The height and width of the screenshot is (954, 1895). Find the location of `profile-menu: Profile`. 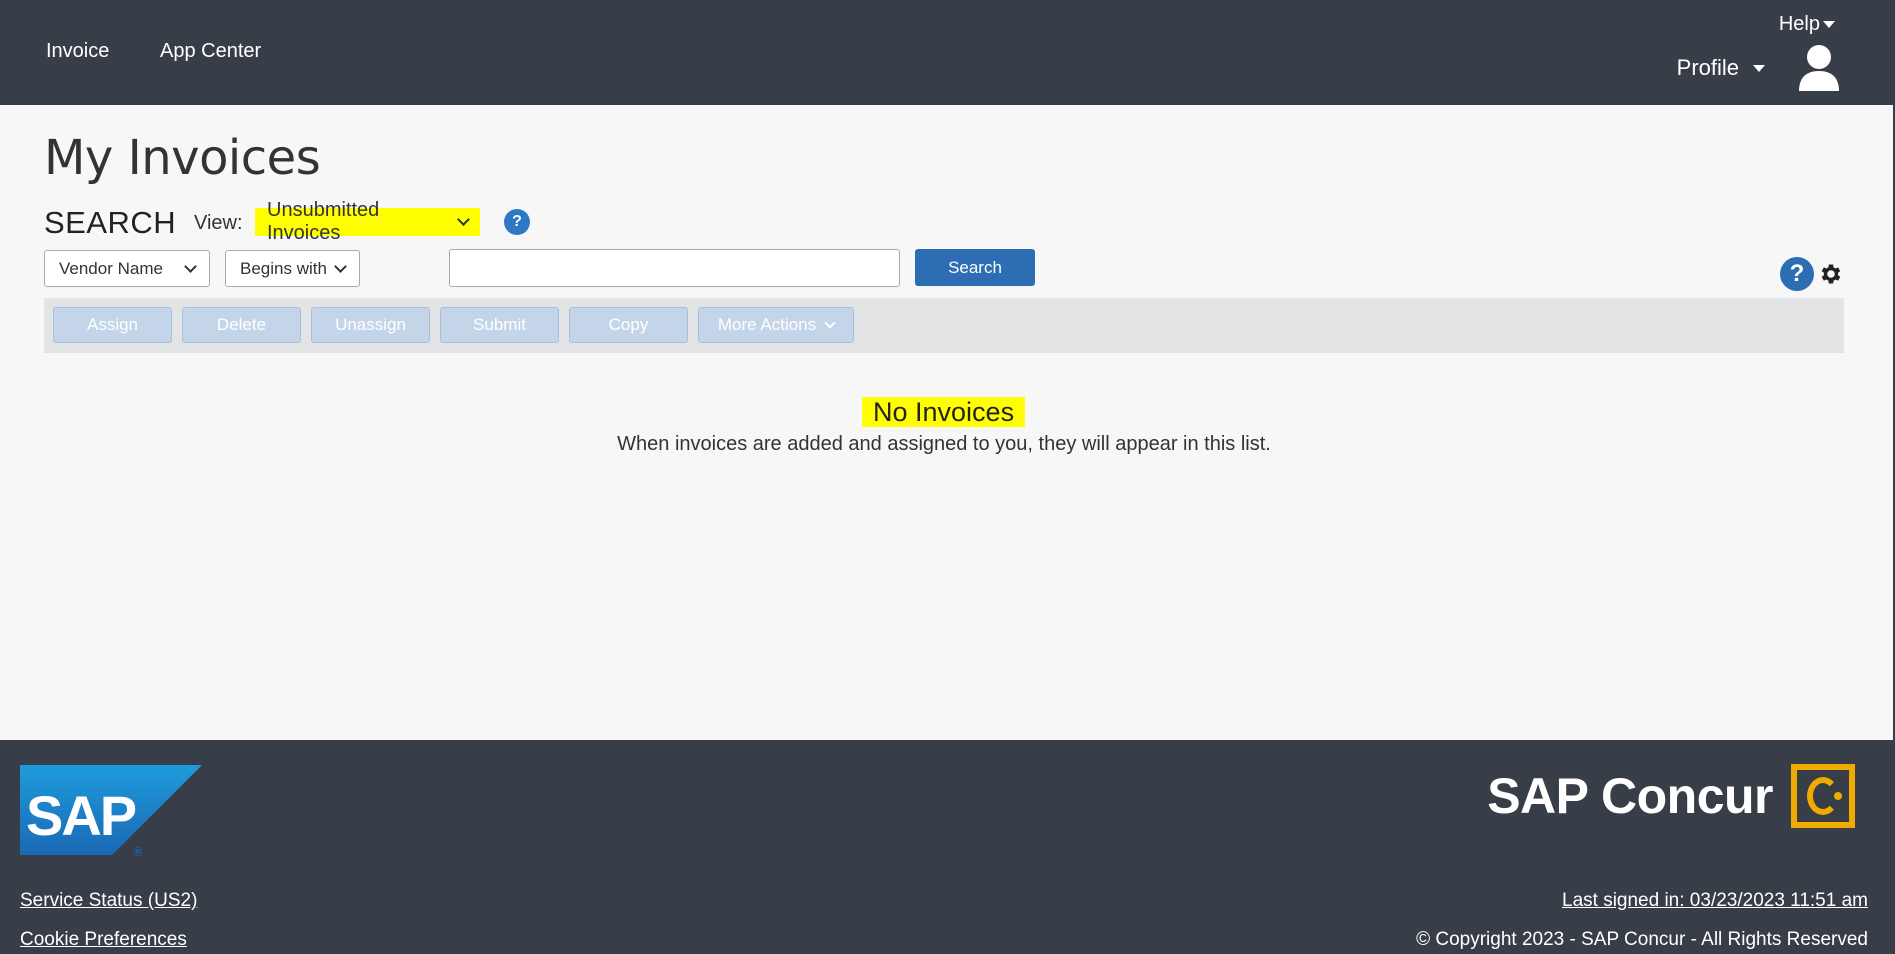

profile-menu: Profile is located at coordinates (1721, 68).